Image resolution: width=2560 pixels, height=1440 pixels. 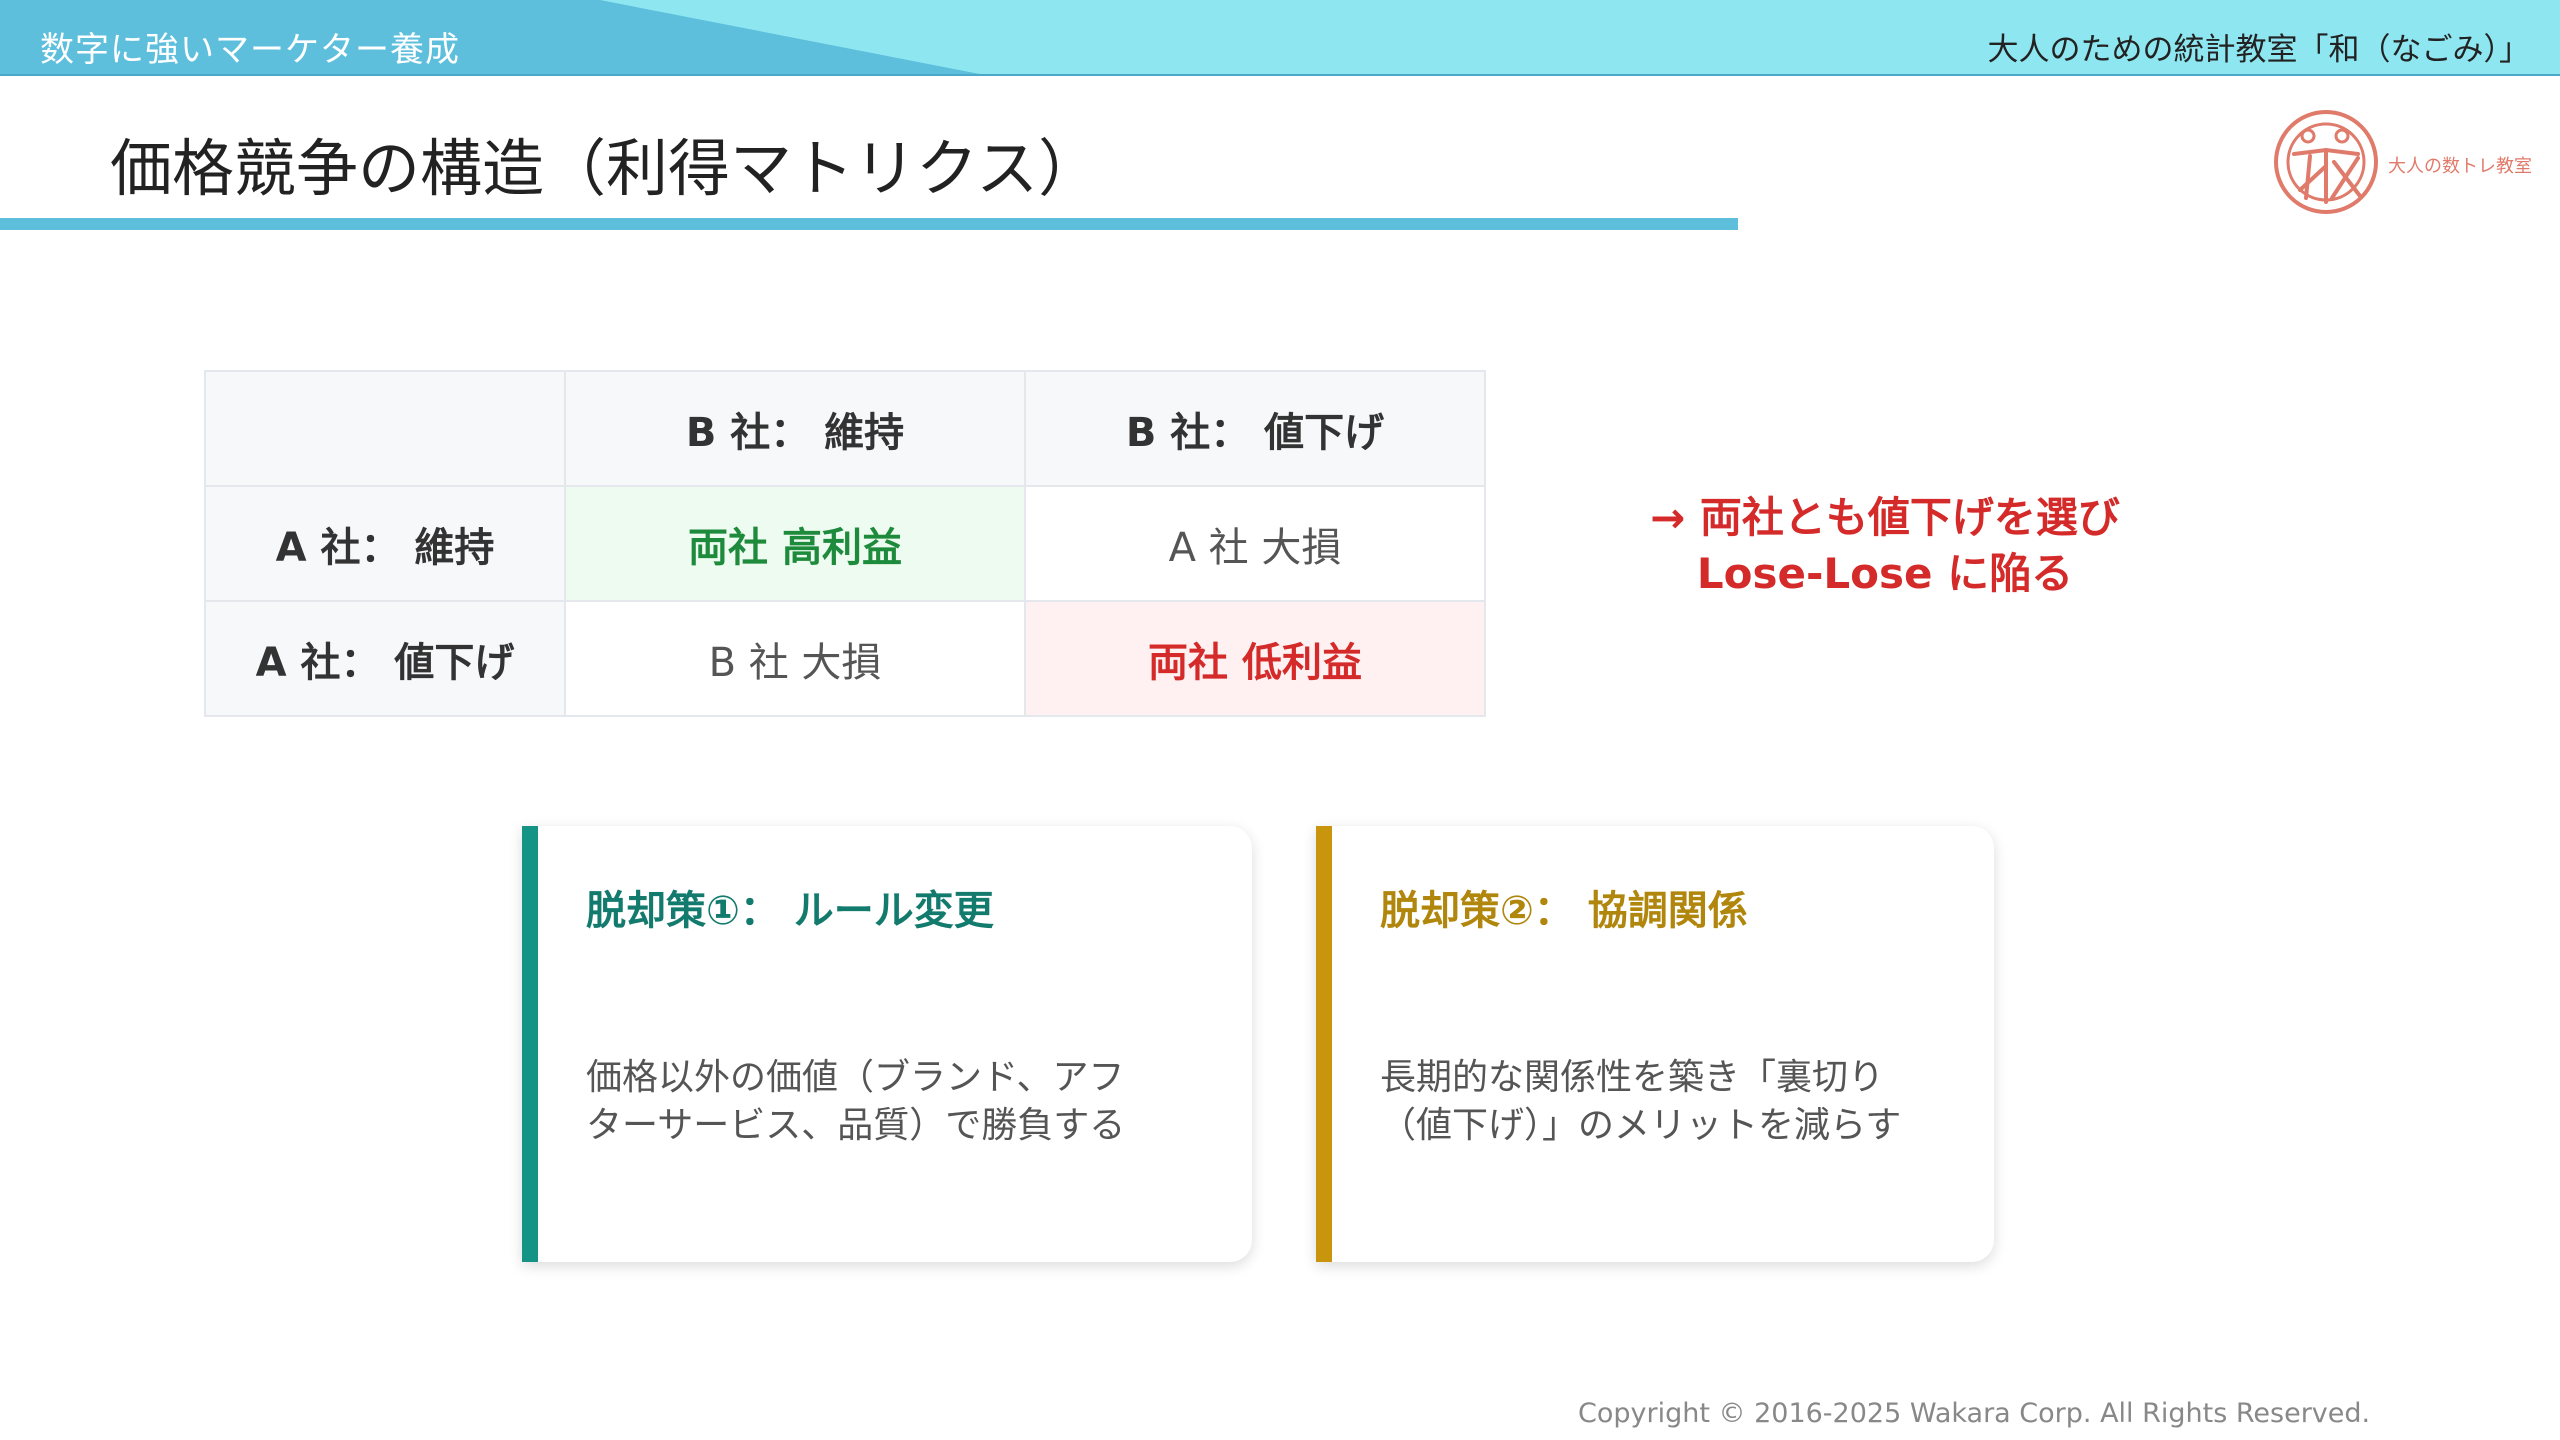 What do you see at coordinates (605, 168) in the screenshot?
I see `page-title: 価格競争の構造（利得マトリクス）` at bounding box center [605, 168].